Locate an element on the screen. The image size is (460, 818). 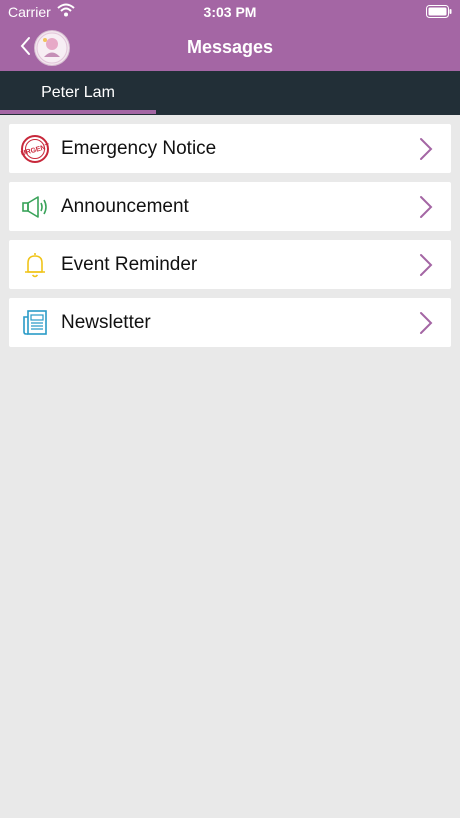
list-item-label: Announcement is located at coordinates (125, 206).